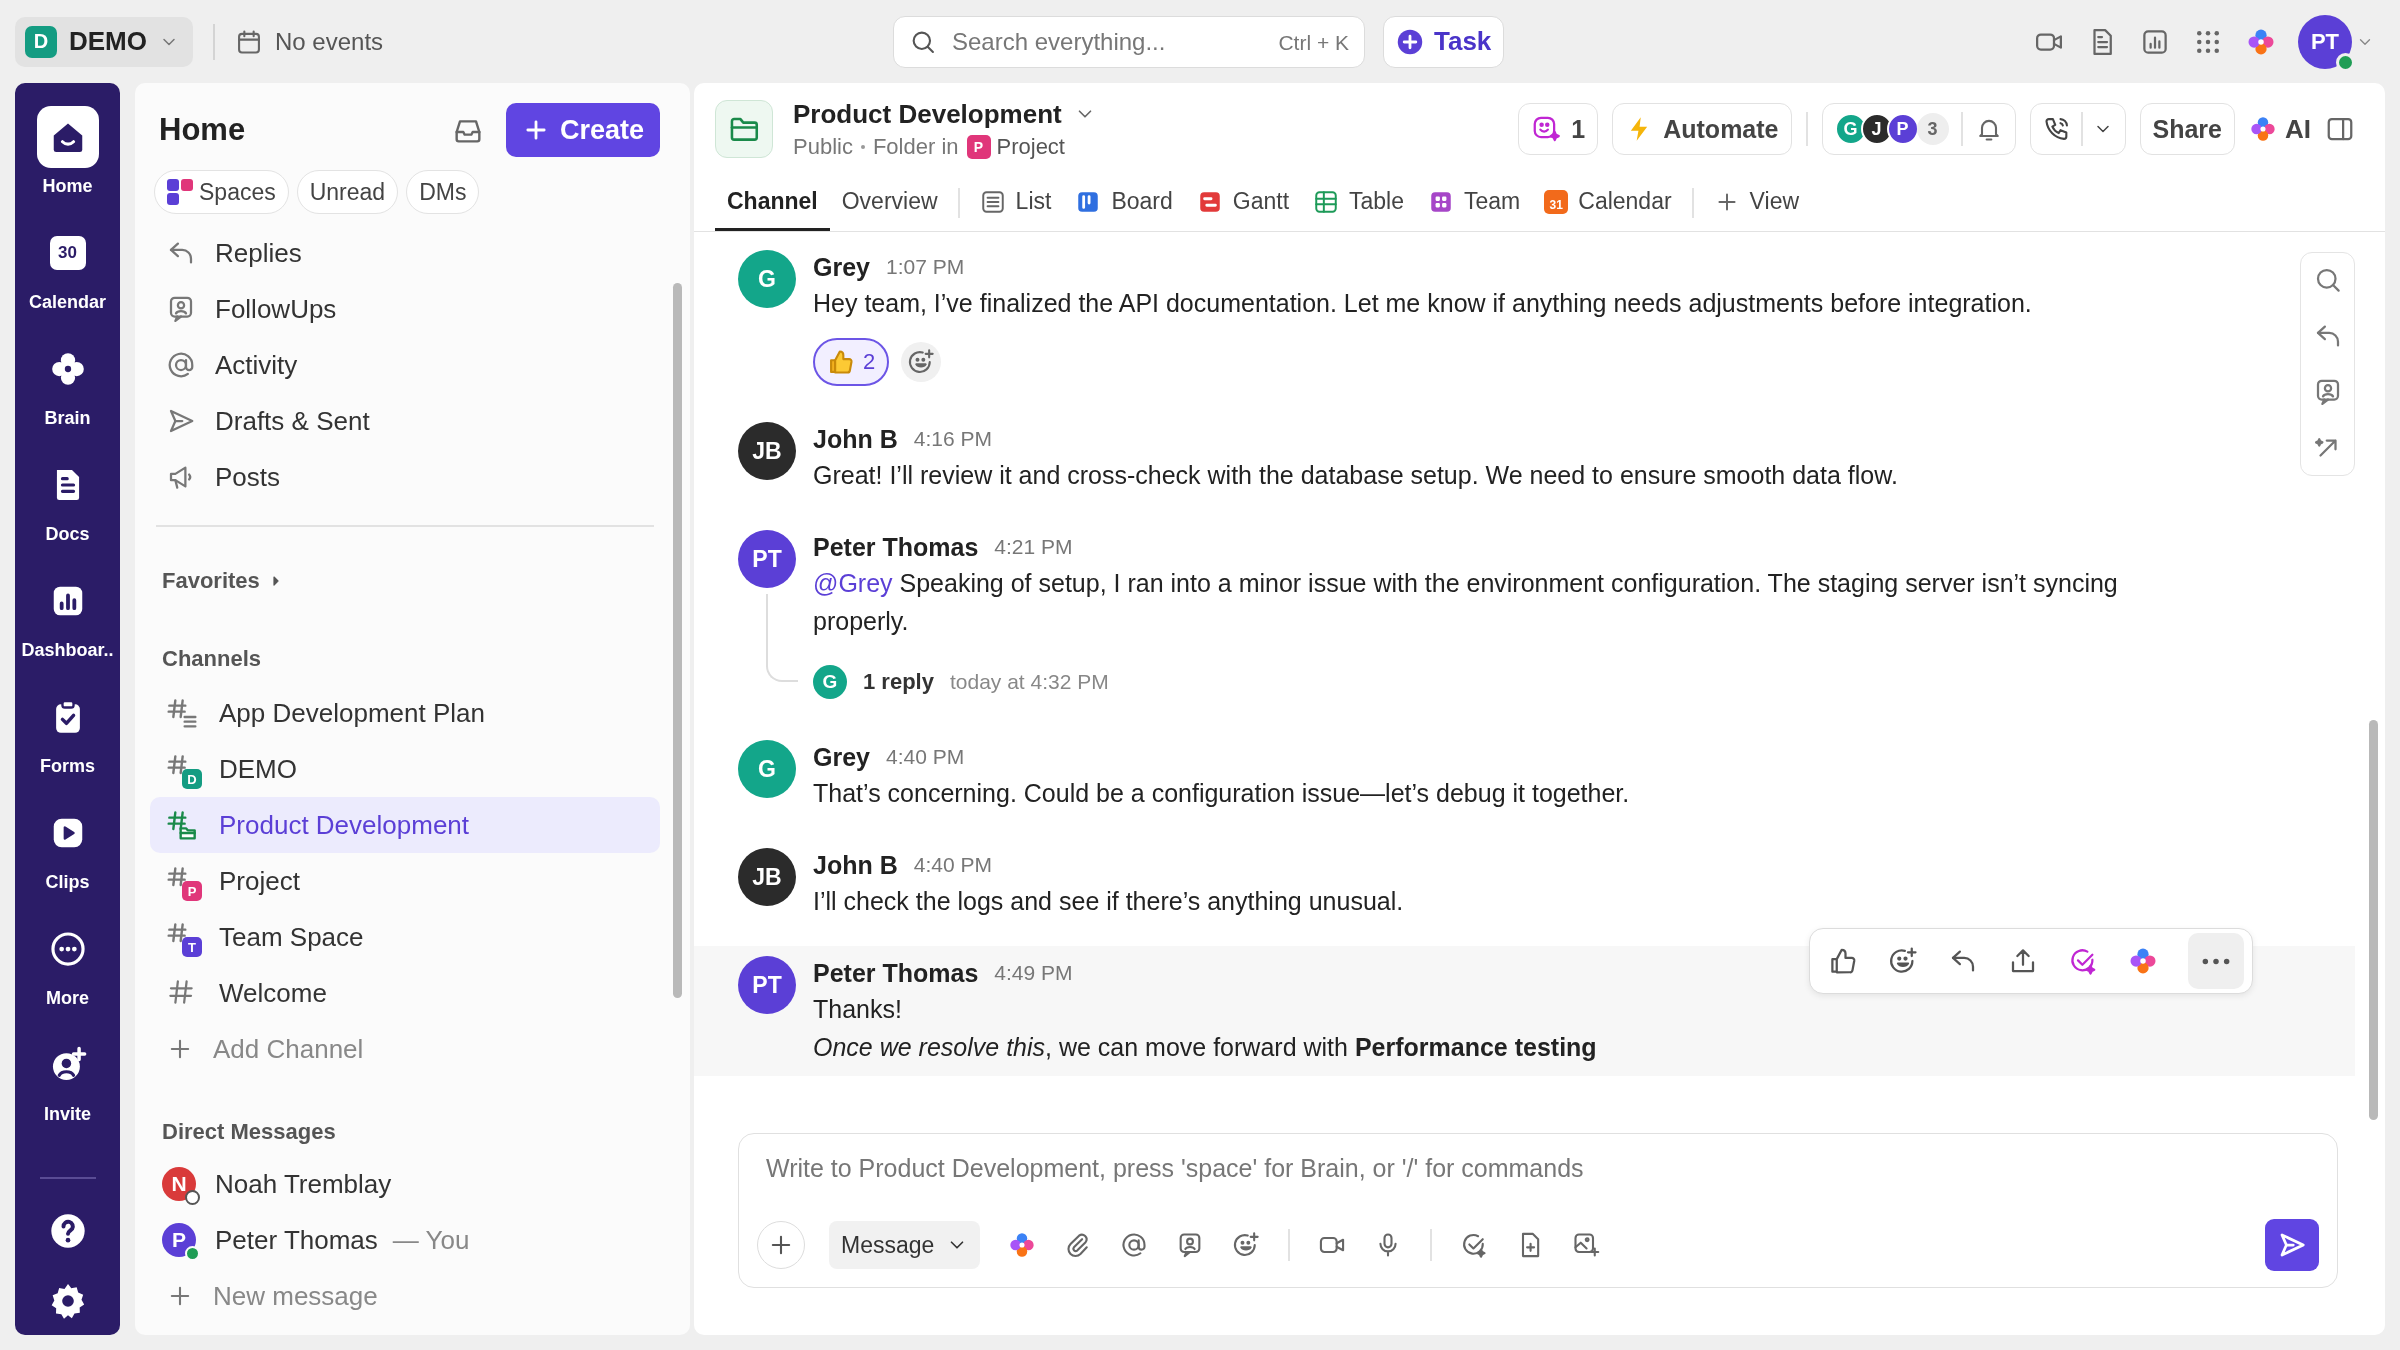 The width and height of the screenshot is (2400, 1350). Describe the element at coordinates (67, 499) in the screenshot. I see `rail-item: Docs` at that location.